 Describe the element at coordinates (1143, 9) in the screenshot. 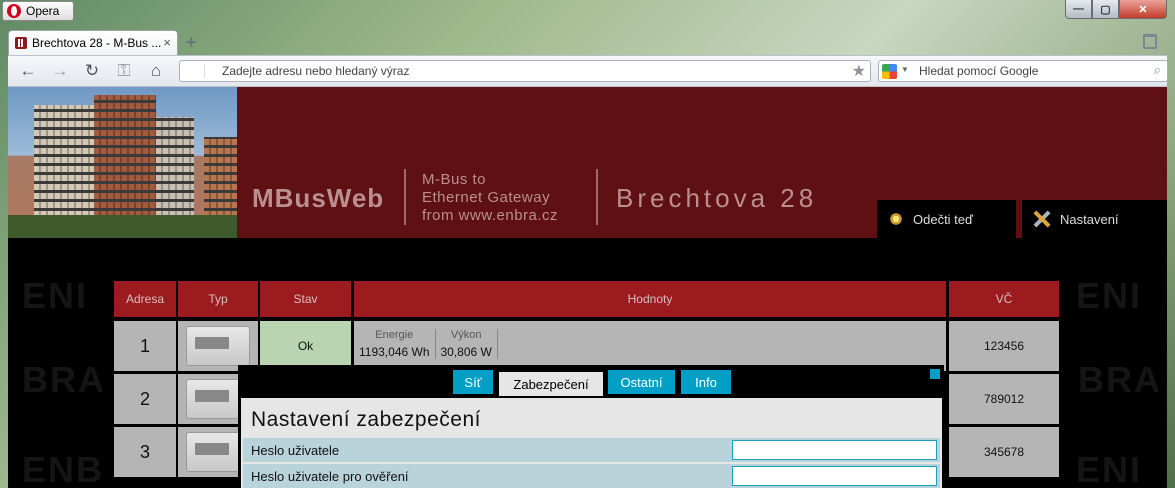

I see `close-window-button: ✕` at that location.